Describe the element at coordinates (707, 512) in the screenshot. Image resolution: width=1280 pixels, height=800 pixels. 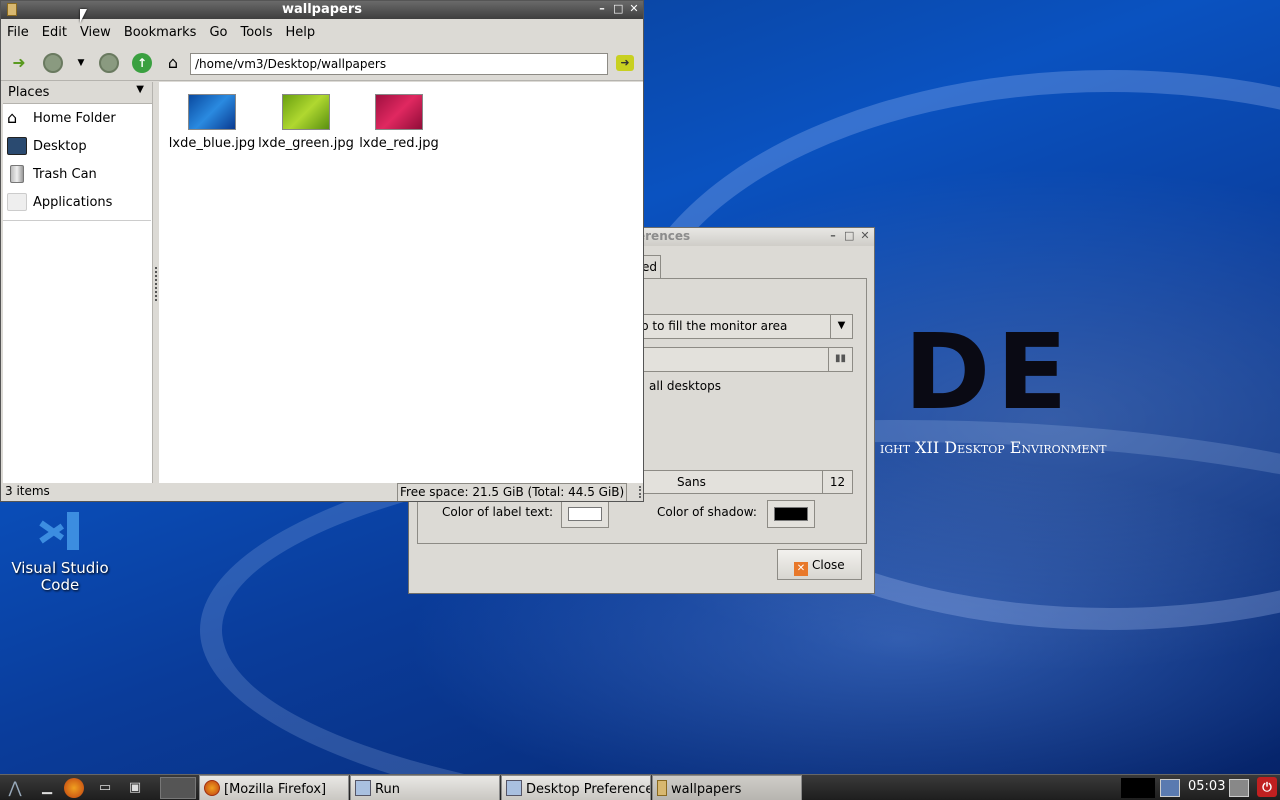
I see `shadow-color-label: Color of shadow:` at that location.